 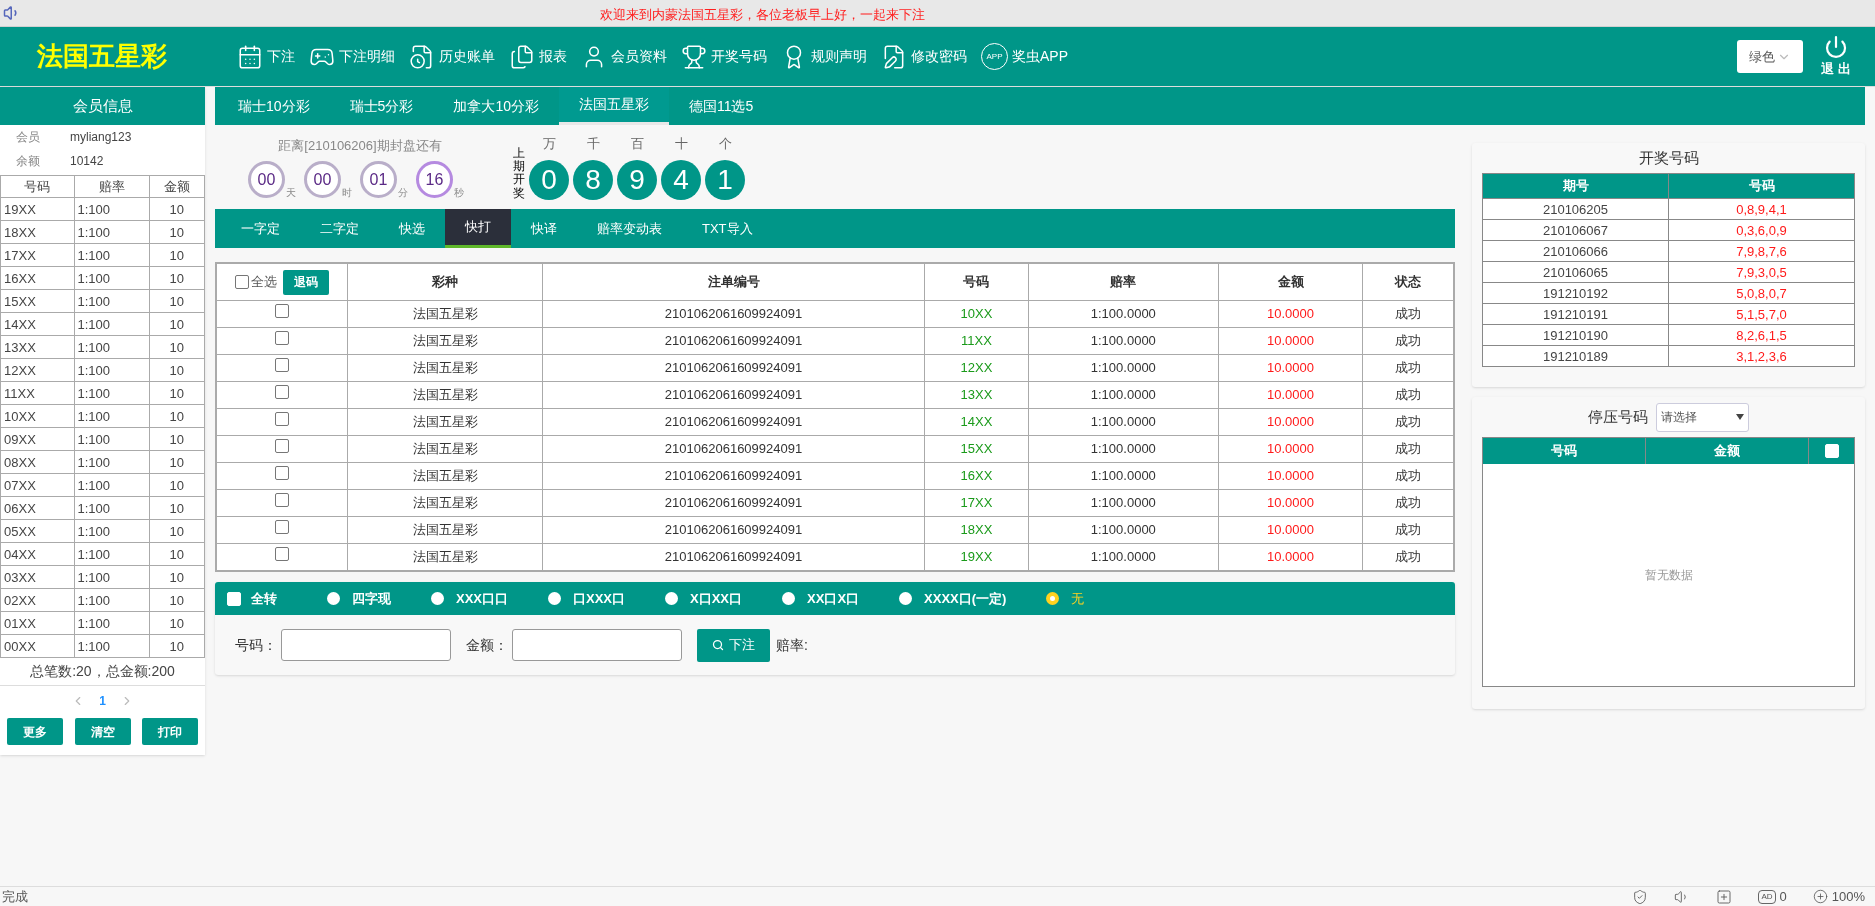 I want to click on search-icon, so click(x=718, y=645).